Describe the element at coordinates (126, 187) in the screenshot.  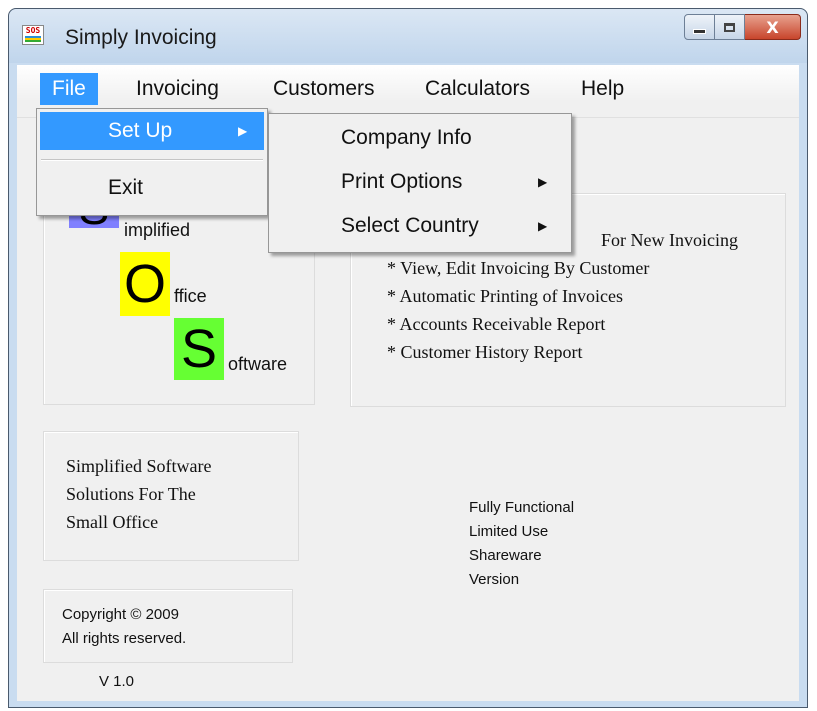
I see `file-menu-exit-label: Exit` at that location.